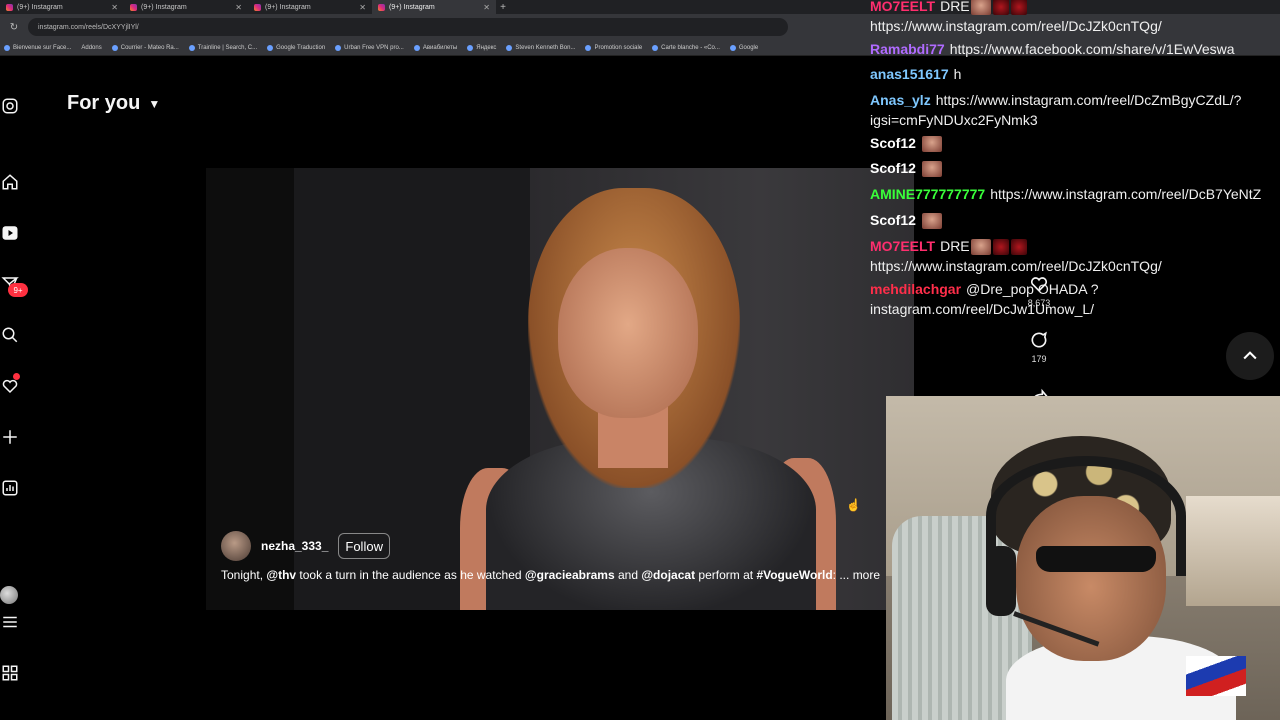  I want to click on dashboard-icon, so click(10, 488).